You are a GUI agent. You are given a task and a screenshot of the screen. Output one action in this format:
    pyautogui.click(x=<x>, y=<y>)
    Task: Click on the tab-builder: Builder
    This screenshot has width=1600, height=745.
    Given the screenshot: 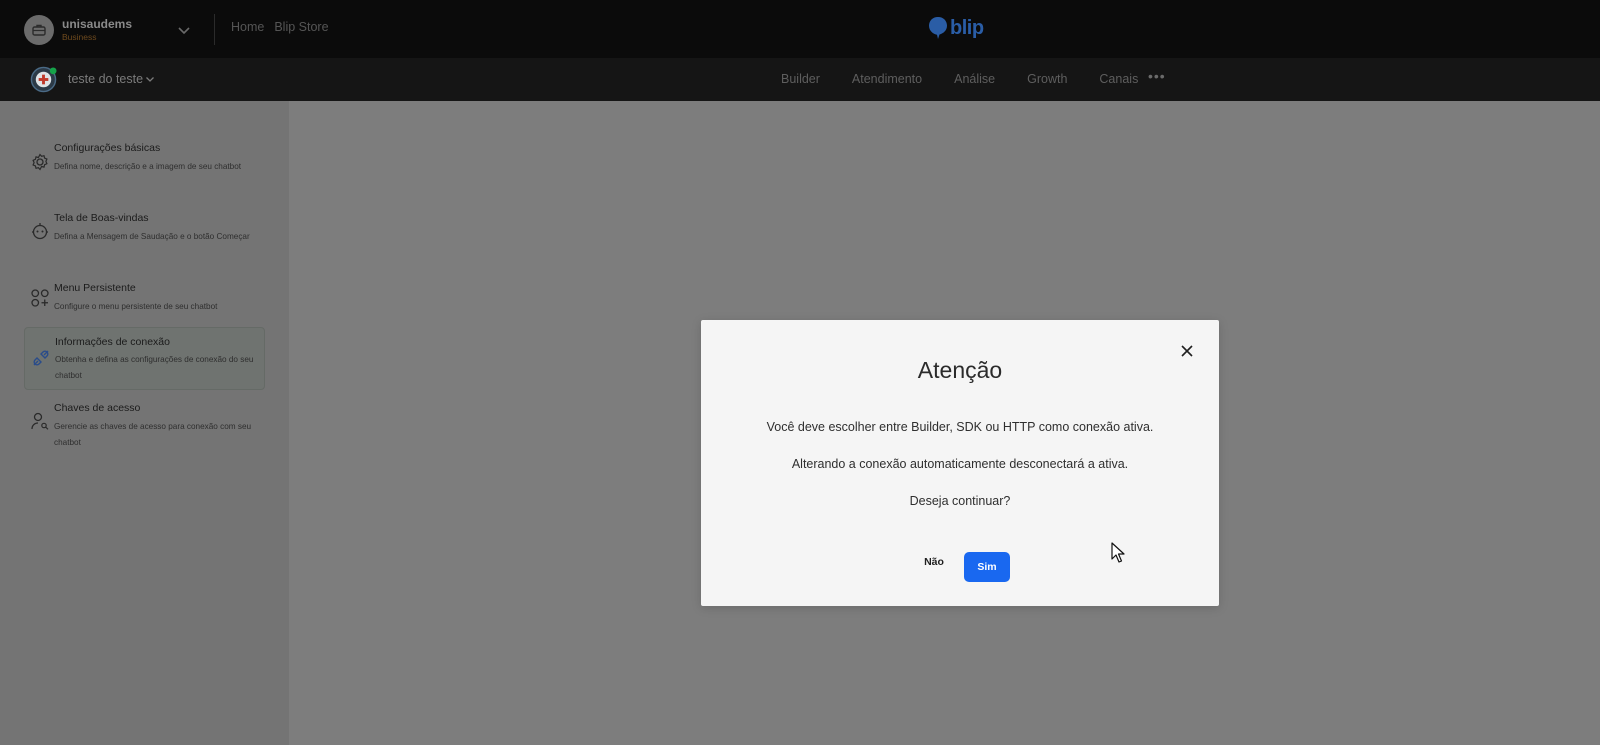 What is the action you would take?
    pyautogui.click(x=800, y=79)
    